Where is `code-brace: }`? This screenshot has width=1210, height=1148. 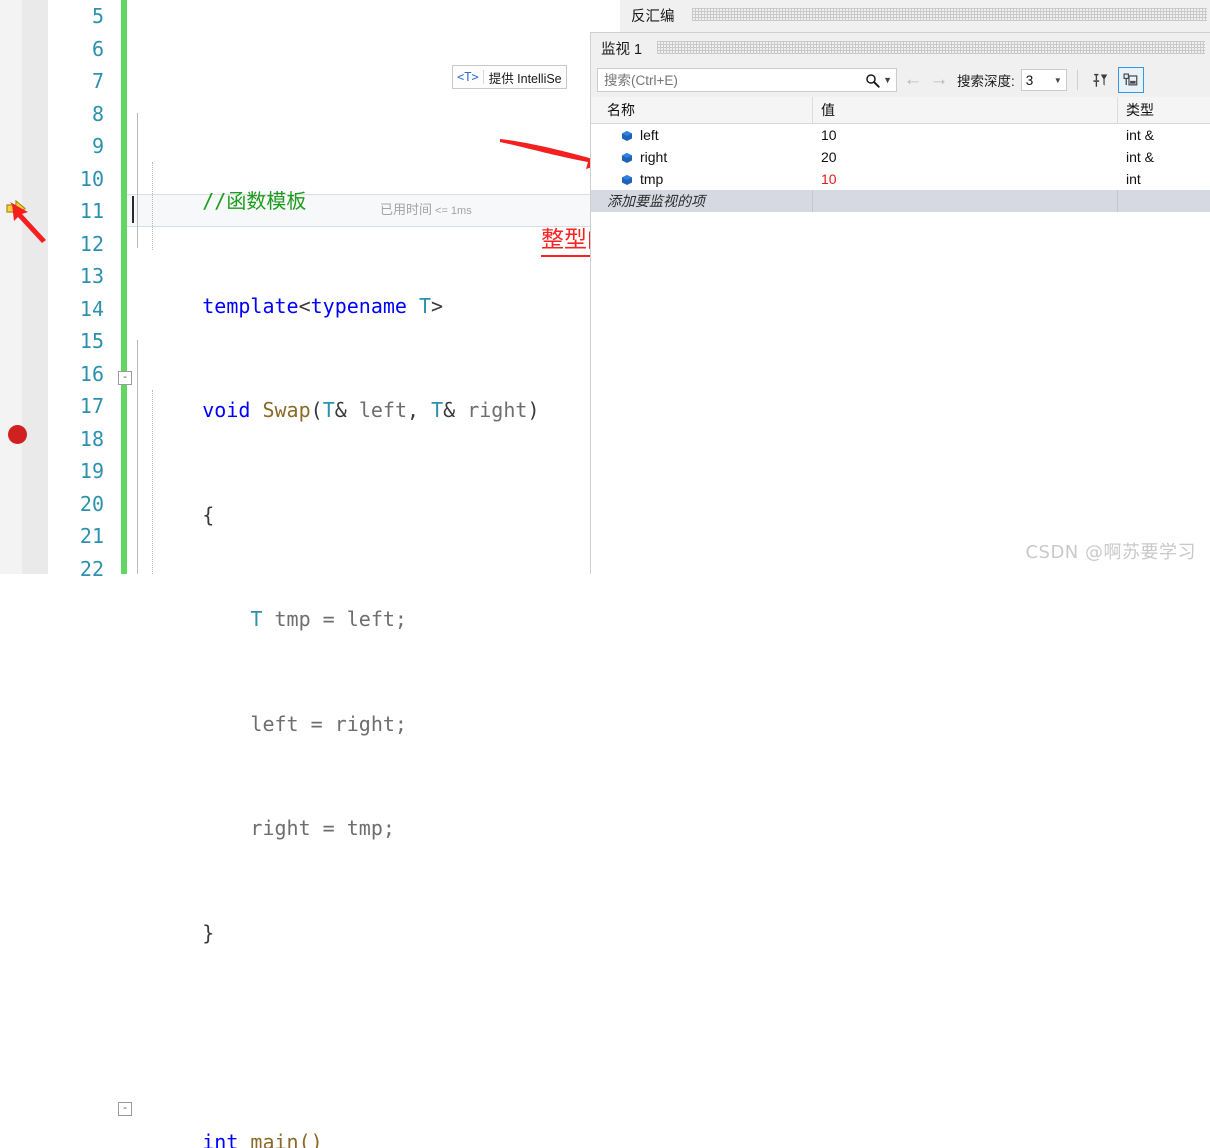 code-brace: } is located at coordinates (208, 933).